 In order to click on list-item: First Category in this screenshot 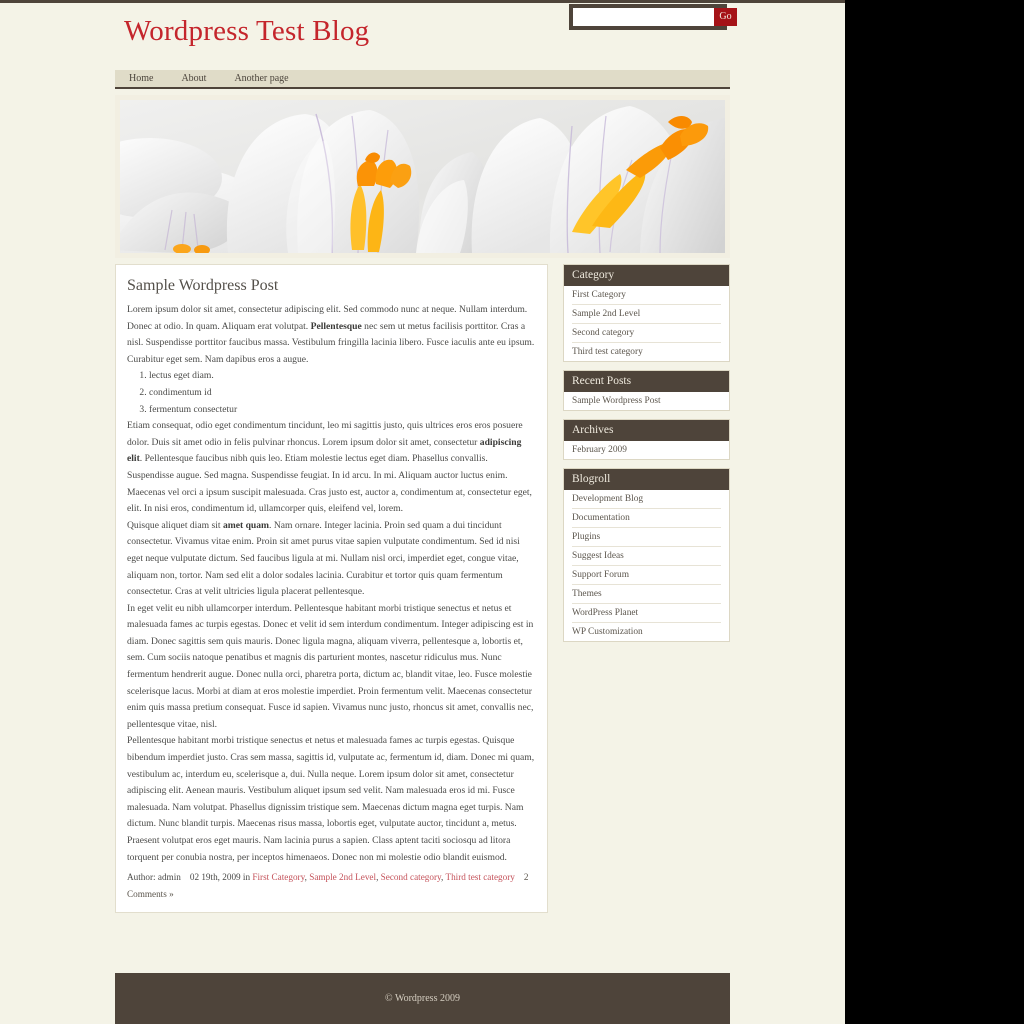, I will do `click(646, 295)`.